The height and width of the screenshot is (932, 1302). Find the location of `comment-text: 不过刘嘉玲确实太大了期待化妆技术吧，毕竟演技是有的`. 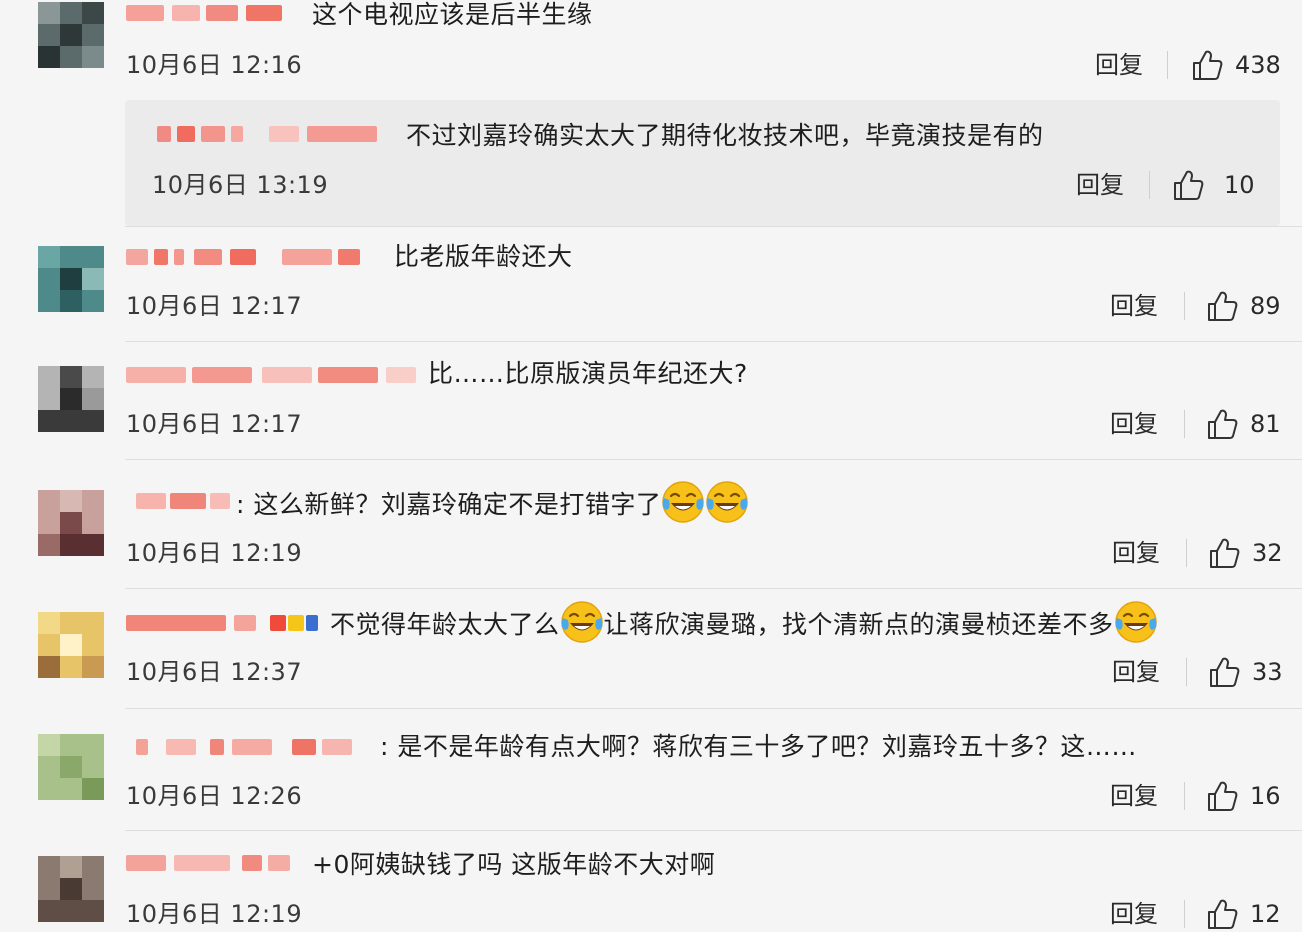

comment-text: 不过刘嘉玲确实太大了期待化妆技术吧，毕竟演技是有的 is located at coordinates (725, 135).